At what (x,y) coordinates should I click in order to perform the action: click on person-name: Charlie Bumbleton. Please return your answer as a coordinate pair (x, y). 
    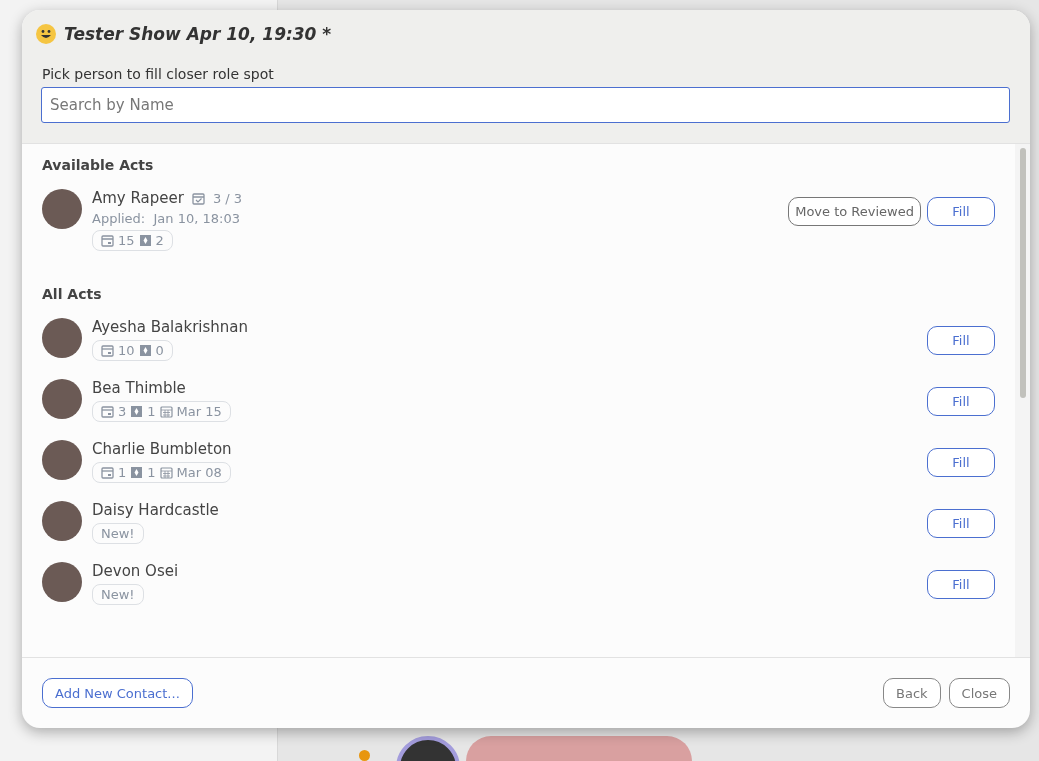
    Looking at the image, I should click on (162, 449).